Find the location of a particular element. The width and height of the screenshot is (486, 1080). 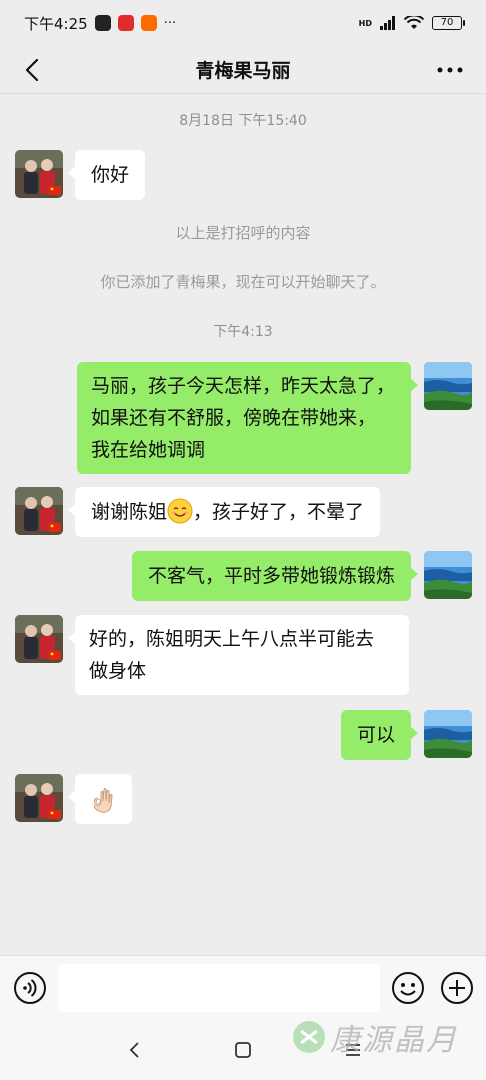

page-title: 青梅果马丽 is located at coordinates (243, 71).